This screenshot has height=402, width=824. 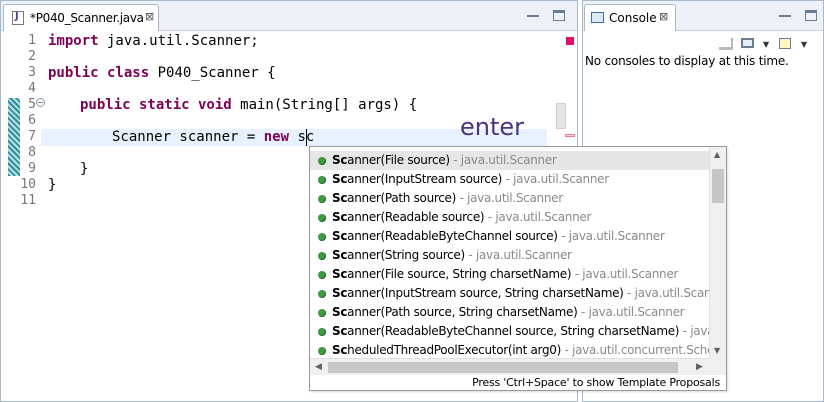 What do you see at coordinates (561, 116) in the screenshot?
I see `editor-scroll-thumb` at bounding box center [561, 116].